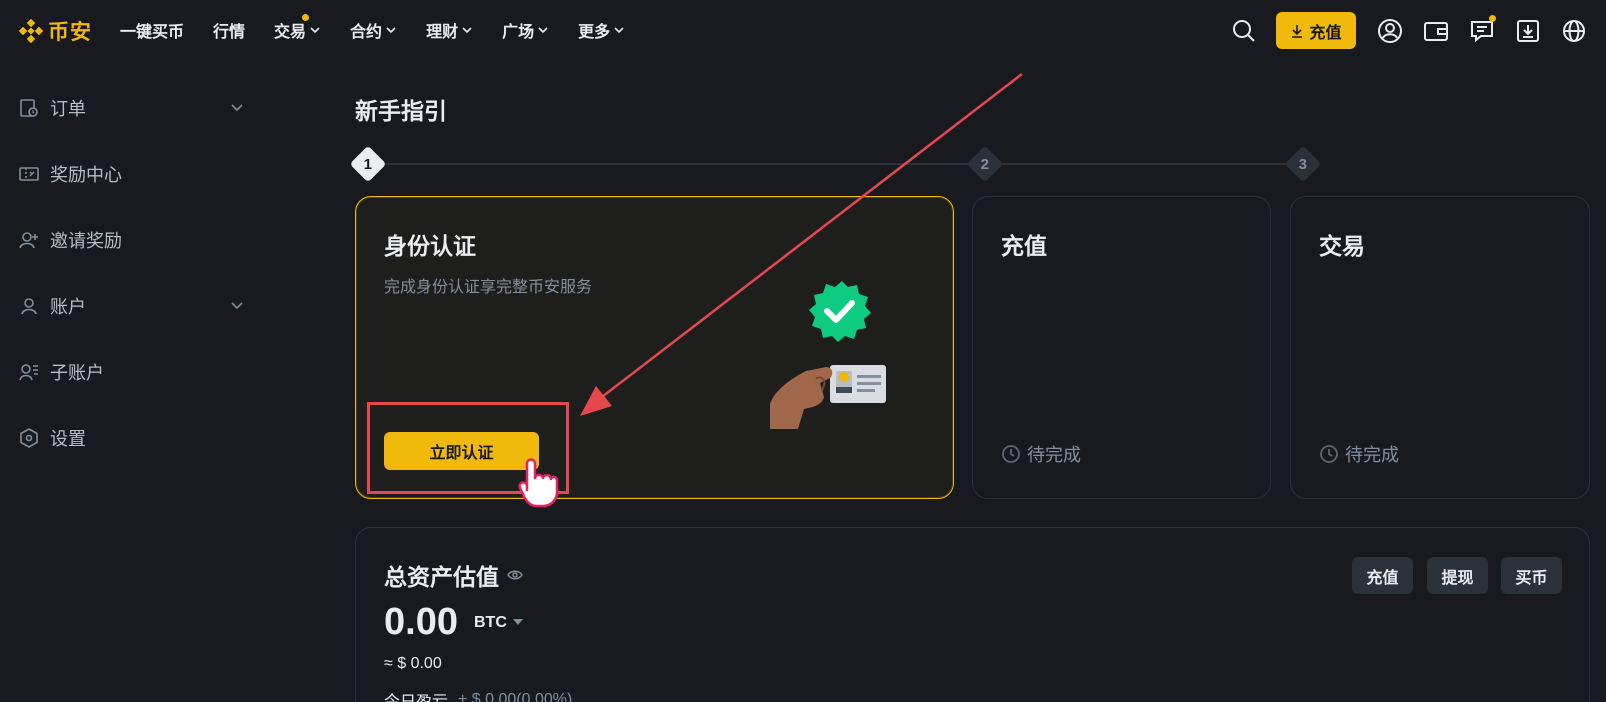 This screenshot has height=702, width=1606. What do you see at coordinates (421, 622) in the screenshot?
I see `total-balance: 0.00` at bounding box center [421, 622].